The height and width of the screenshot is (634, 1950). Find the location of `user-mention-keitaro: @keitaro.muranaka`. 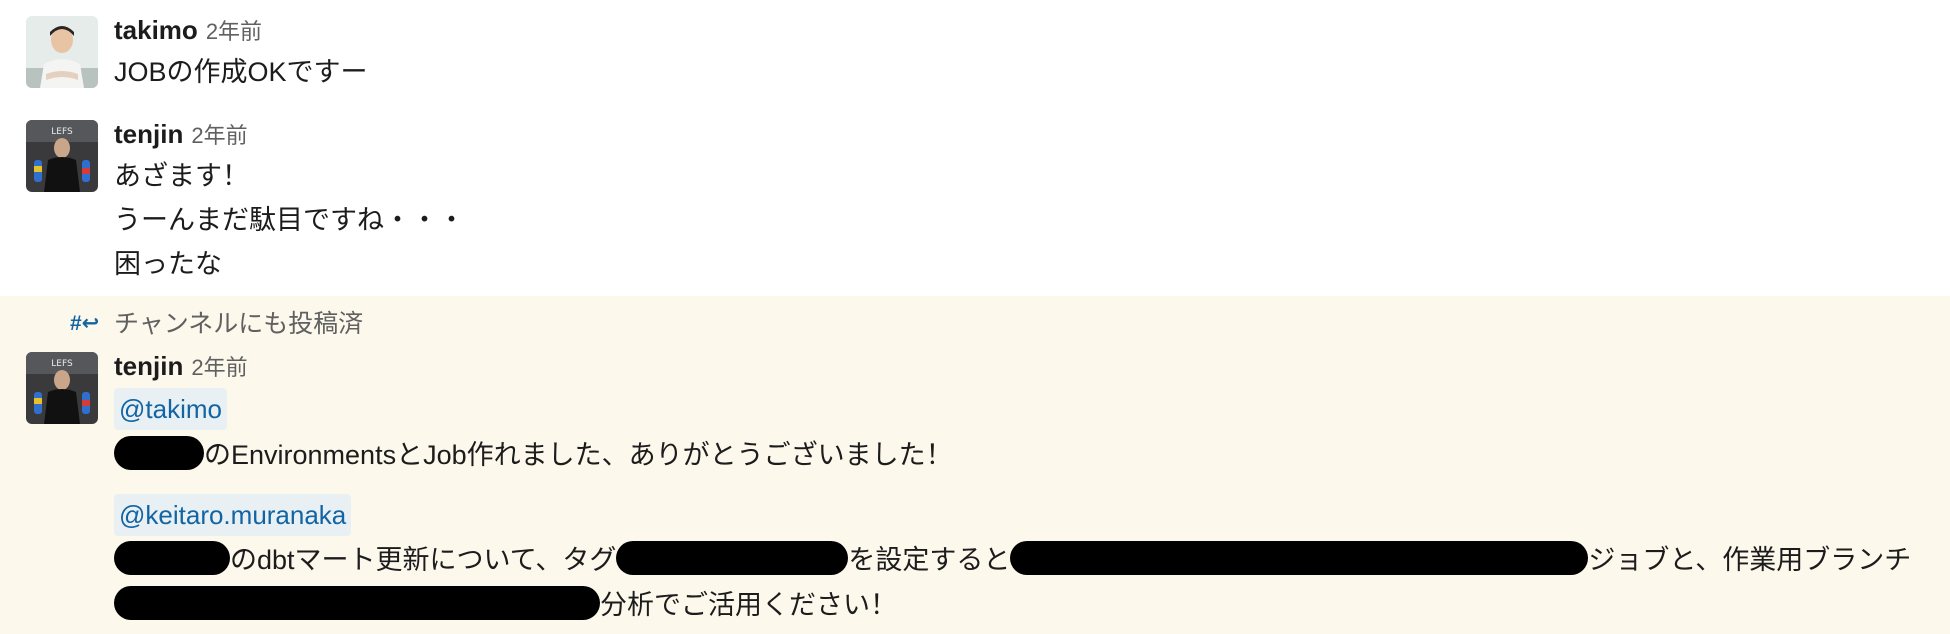

user-mention-keitaro: @keitaro.muranaka is located at coordinates (233, 515).